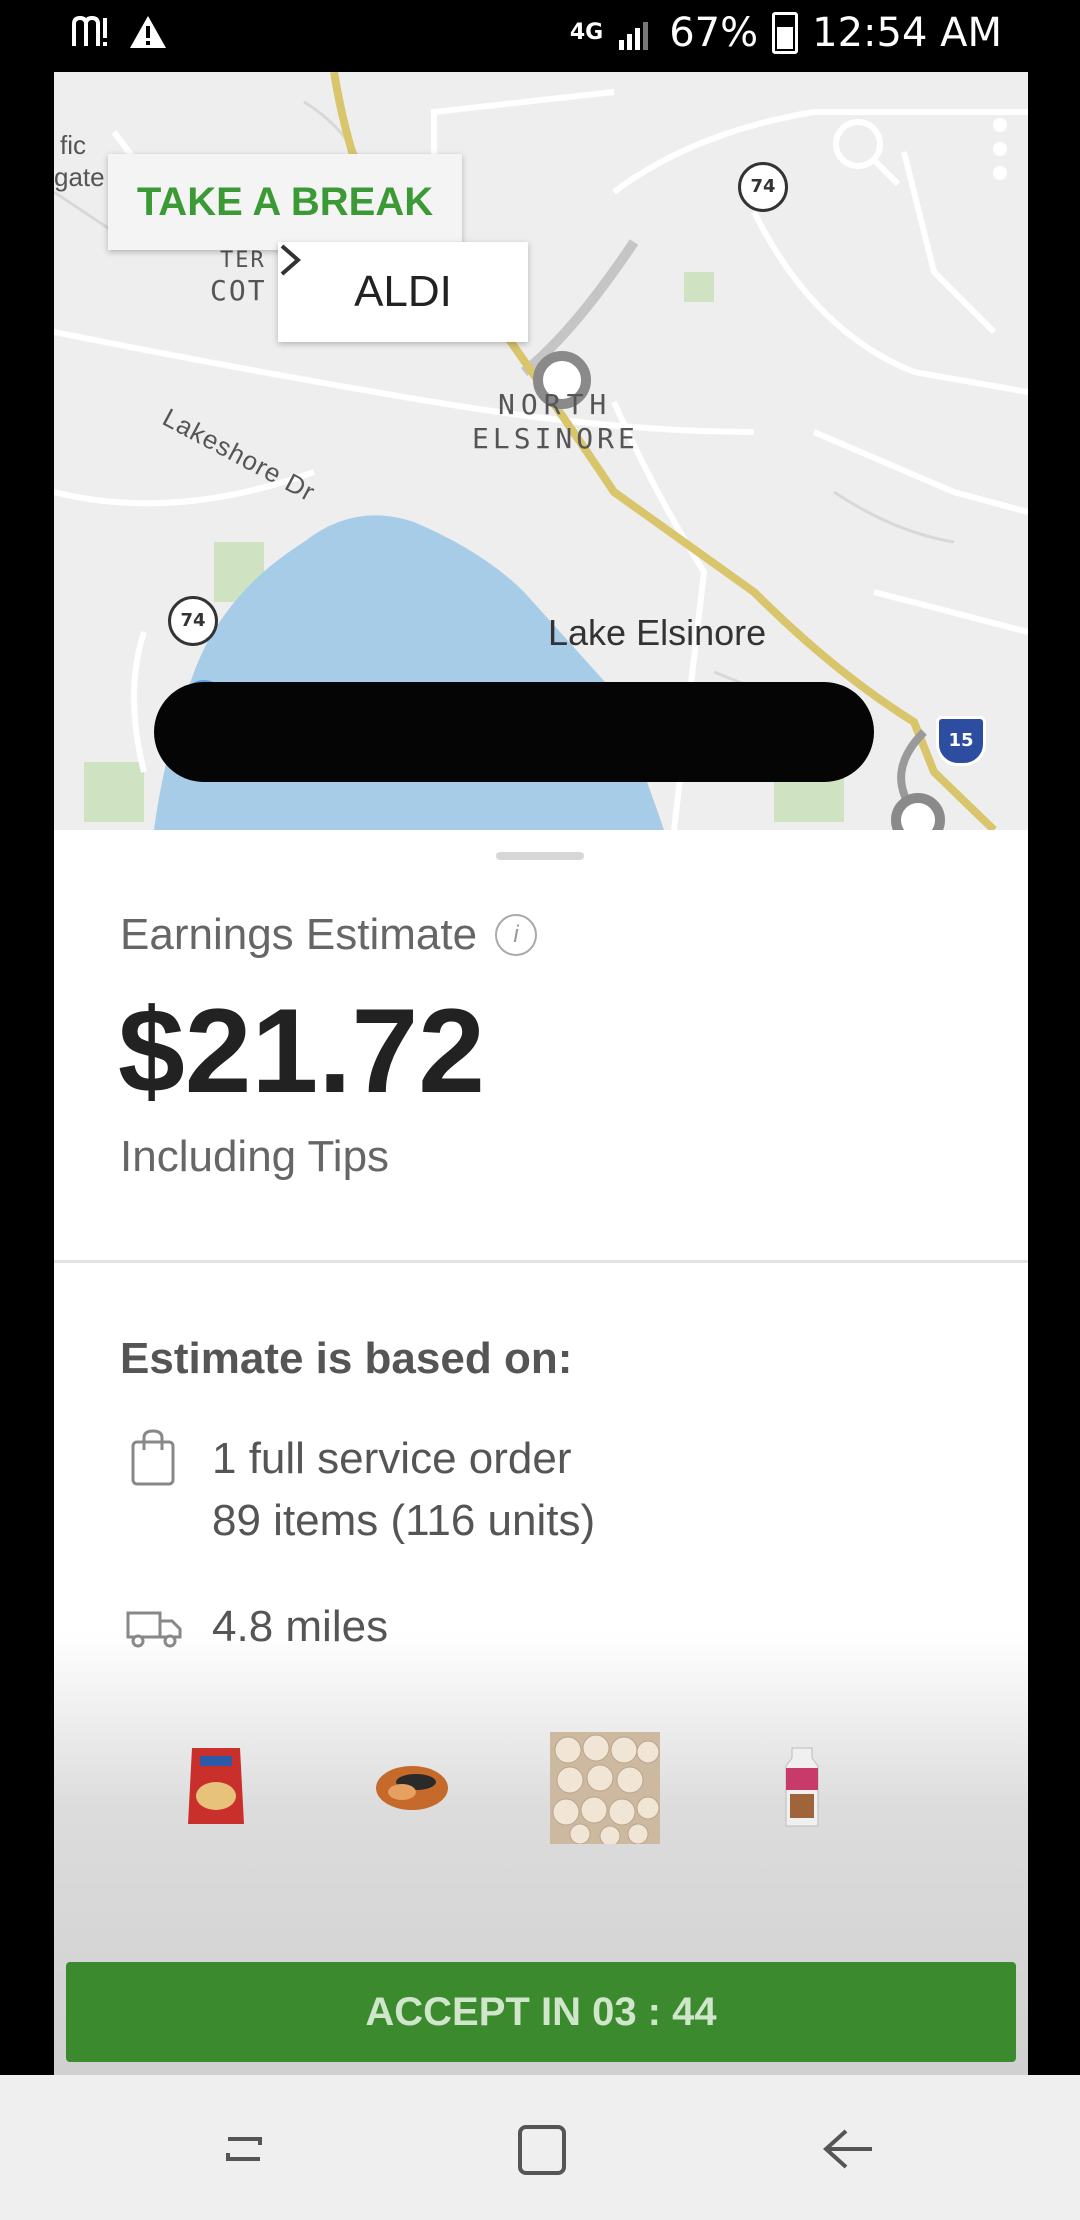  What do you see at coordinates (540, 856) in the screenshot?
I see `sheet-handle` at bounding box center [540, 856].